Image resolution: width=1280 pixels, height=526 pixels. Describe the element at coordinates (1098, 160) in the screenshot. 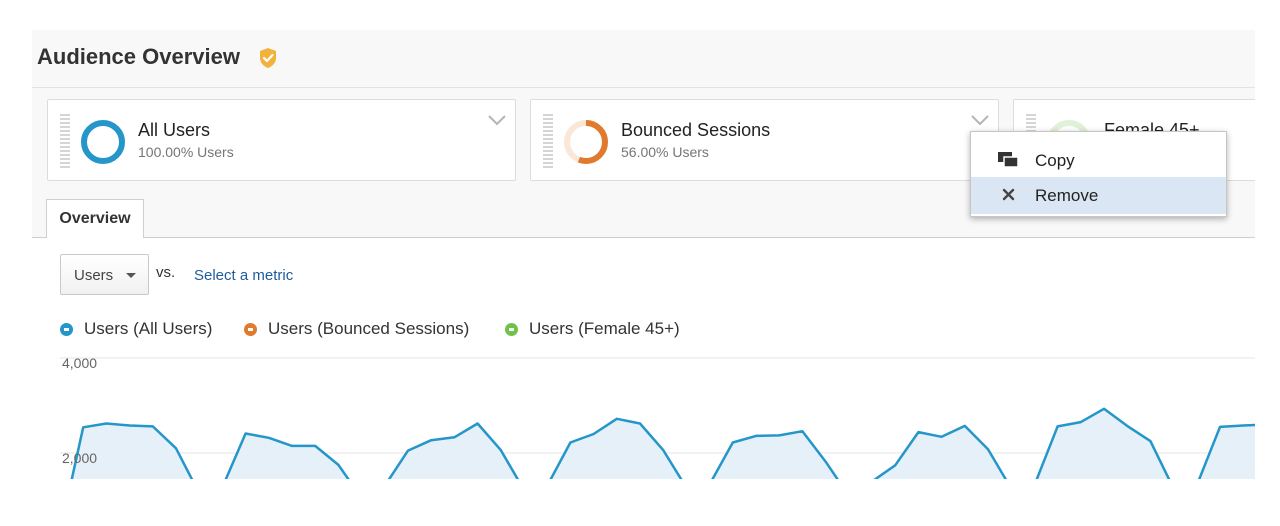

I see `menu-item-copy: Copy` at that location.